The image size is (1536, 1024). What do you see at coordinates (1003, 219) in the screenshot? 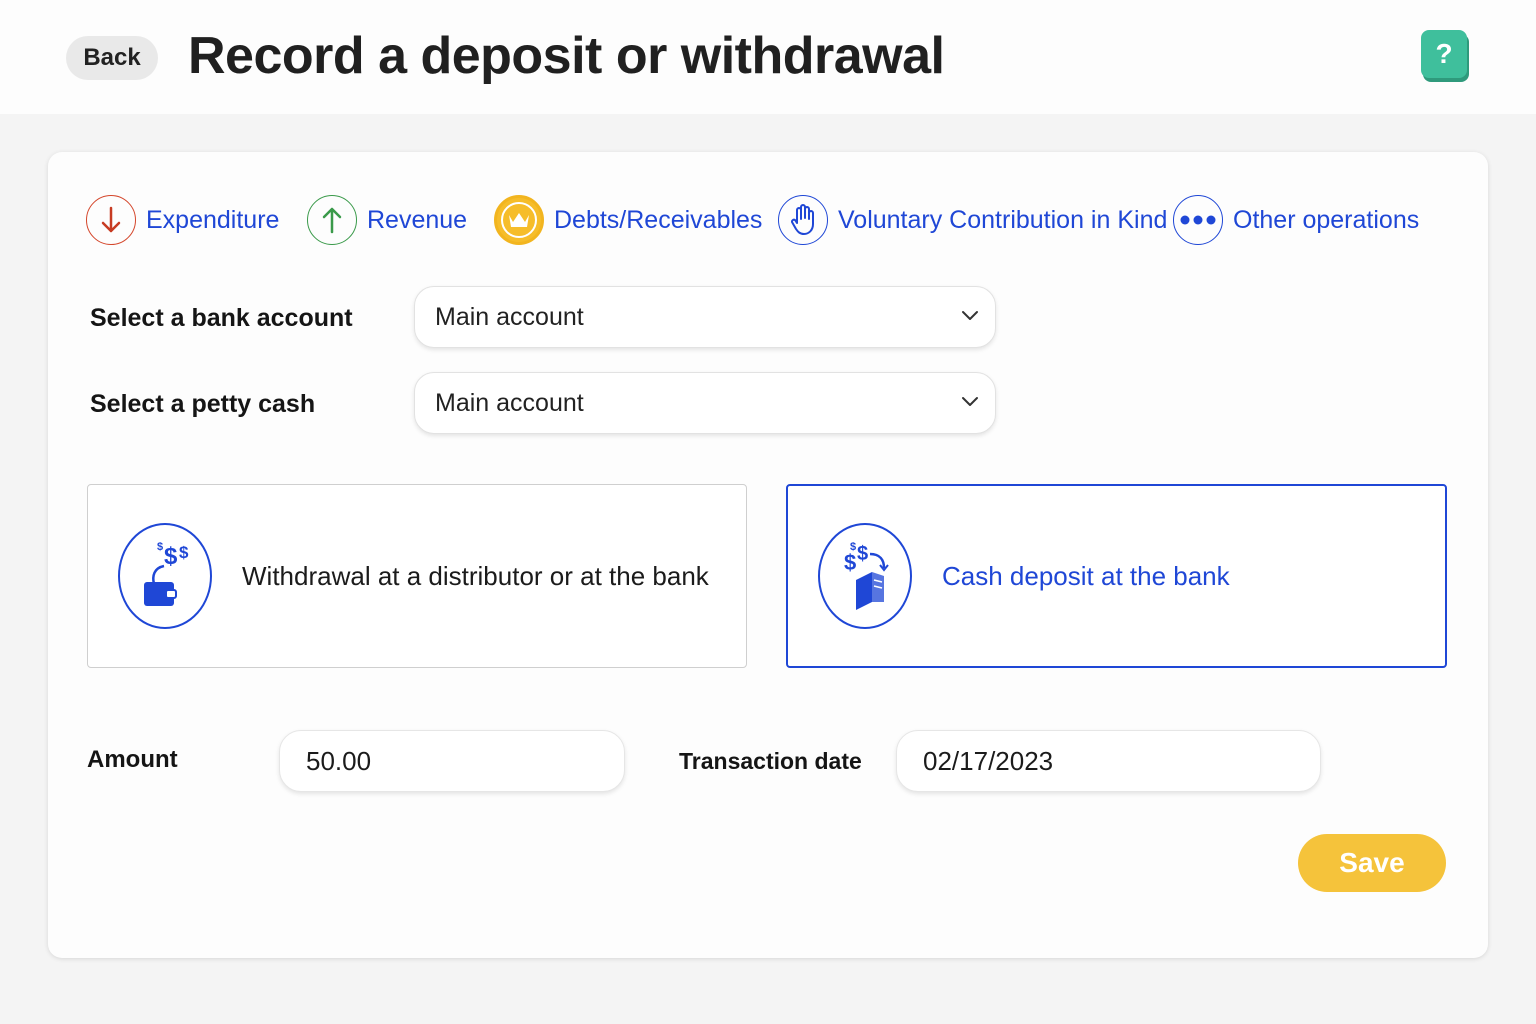
I see `tab-voluntary-contribution-label: Voluntary Contribution in Kind` at bounding box center [1003, 219].